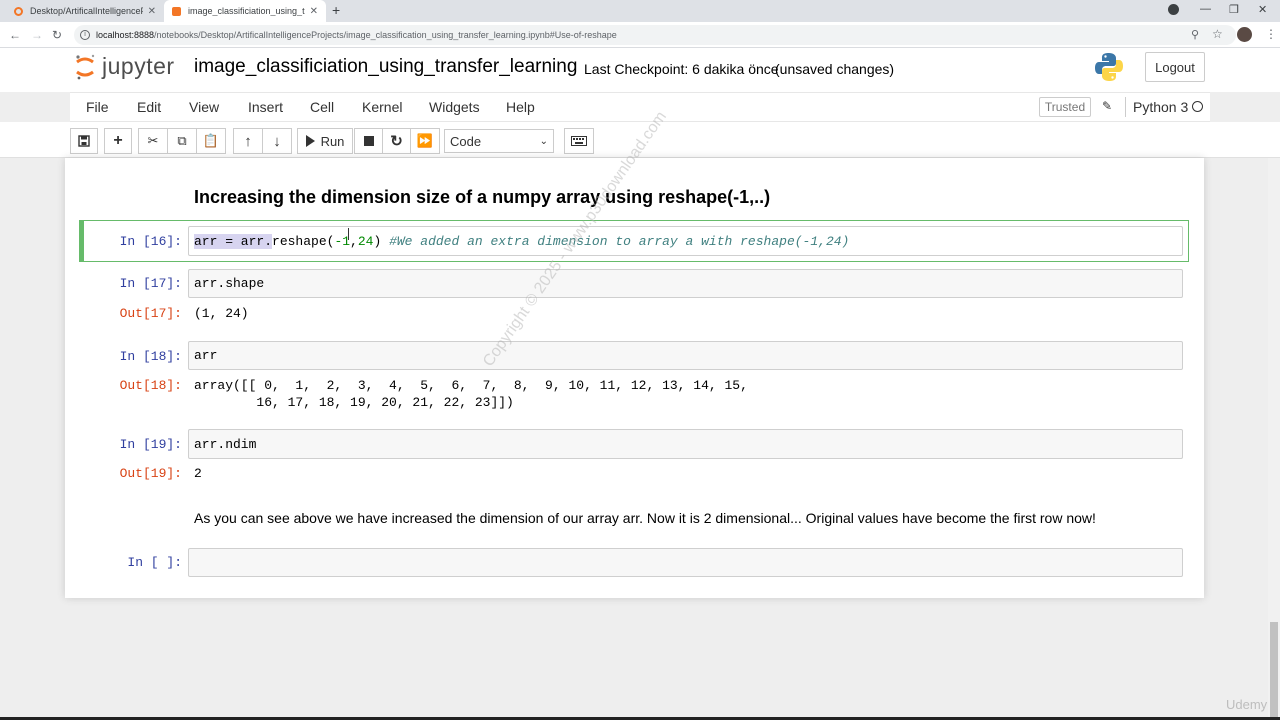 This screenshot has height=720, width=1280. Describe the element at coordinates (1107, 106) in the screenshot. I see `edit-mode-pencil-icon: ✎` at that location.